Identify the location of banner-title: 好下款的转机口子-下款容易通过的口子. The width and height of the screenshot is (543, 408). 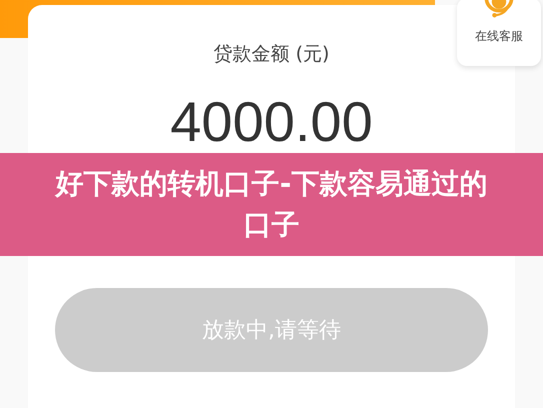
(271, 204).